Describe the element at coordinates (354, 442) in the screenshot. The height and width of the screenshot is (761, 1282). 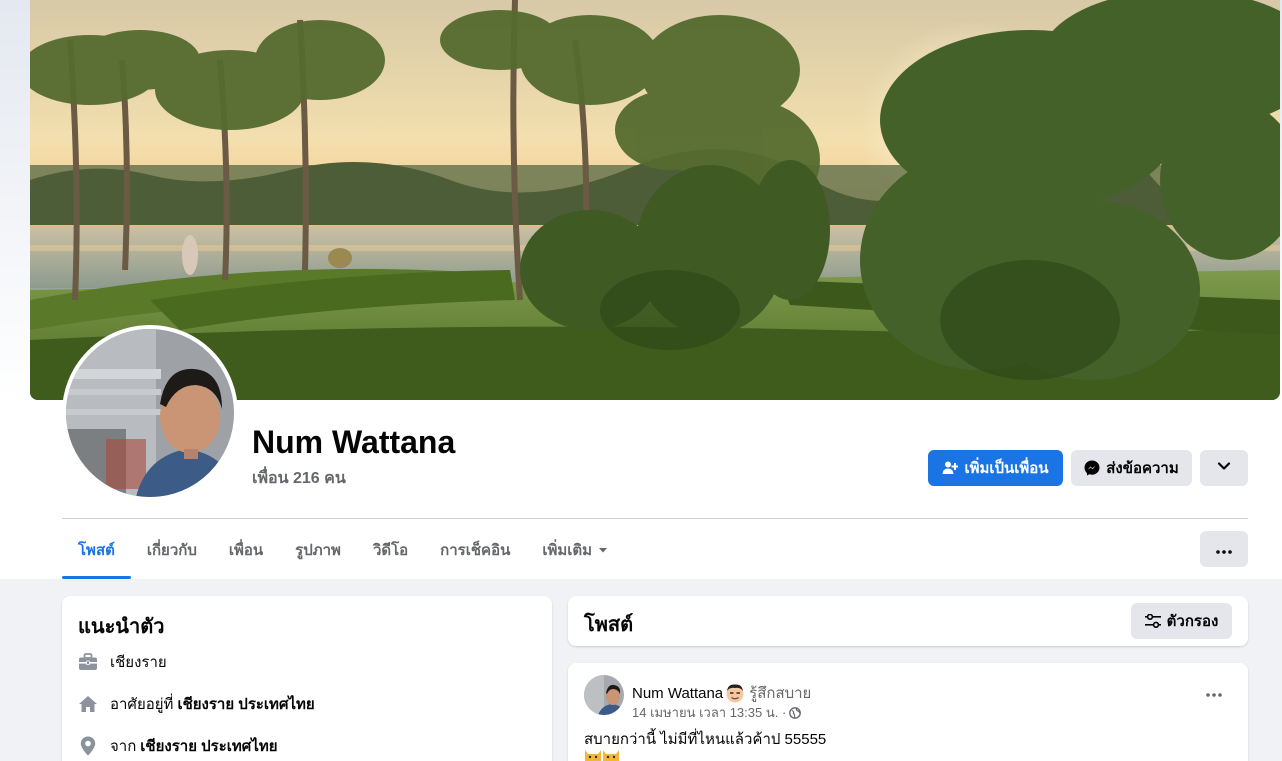
I see `profile-name: Num Wattana` at that location.